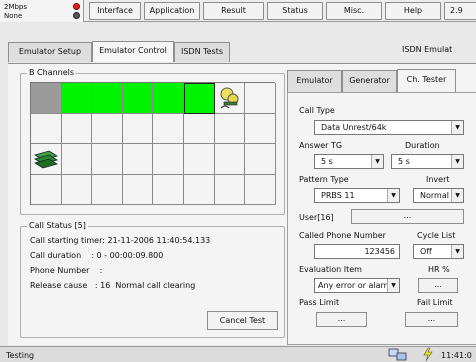  Describe the element at coordinates (354, 11) in the screenshot. I see `menu-misc: Misc.` at that location.